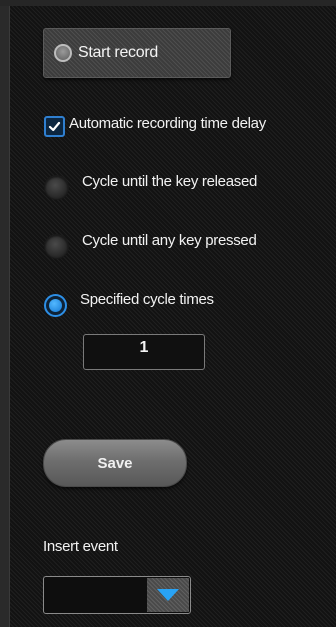  Describe the element at coordinates (56, 246) in the screenshot. I see `cycle-until-any-key-radio` at that location.